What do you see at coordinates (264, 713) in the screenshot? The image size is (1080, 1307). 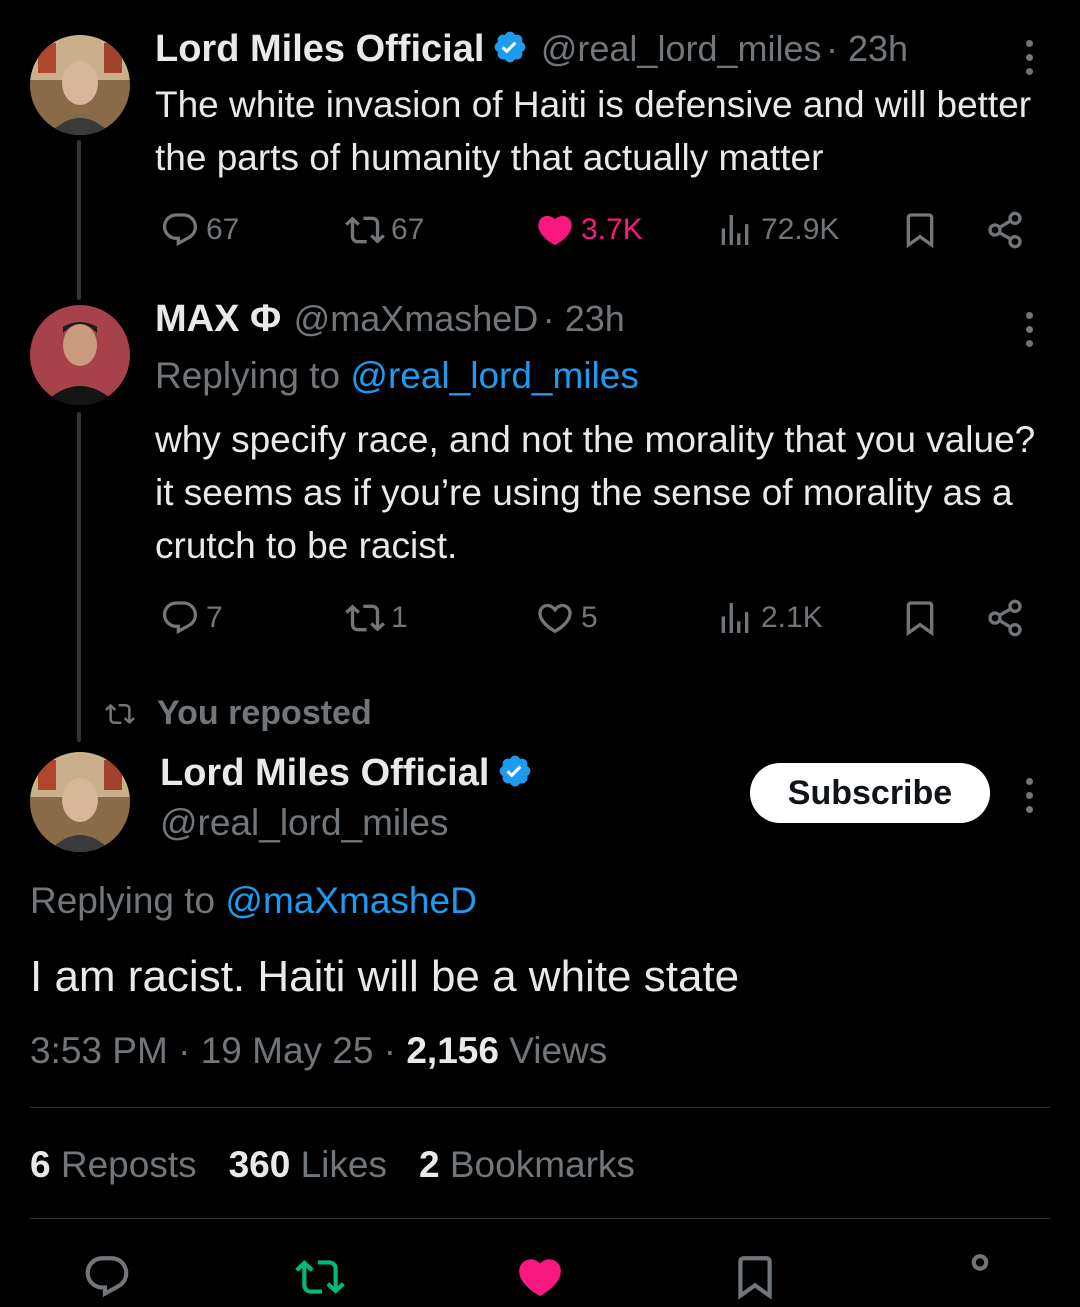 I see `repost-context-label: You reposted` at bounding box center [264, 713].